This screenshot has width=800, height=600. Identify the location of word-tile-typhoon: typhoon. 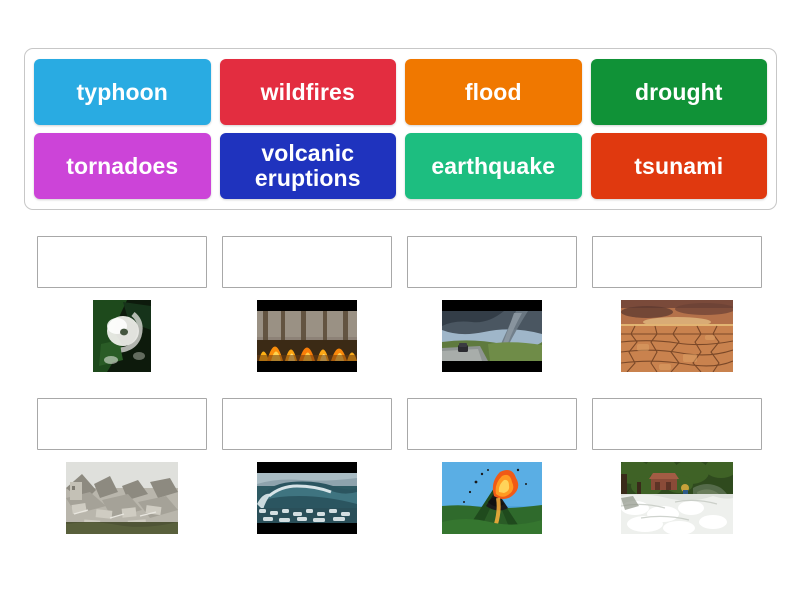
(122, 92).